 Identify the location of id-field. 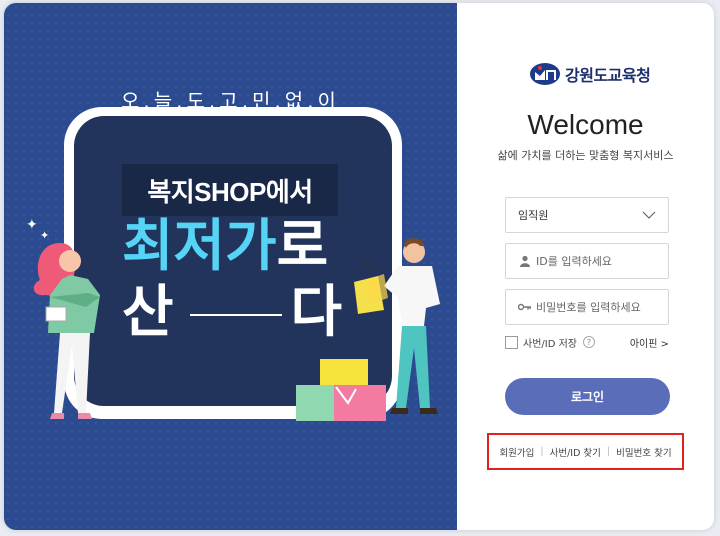
(587, 261).